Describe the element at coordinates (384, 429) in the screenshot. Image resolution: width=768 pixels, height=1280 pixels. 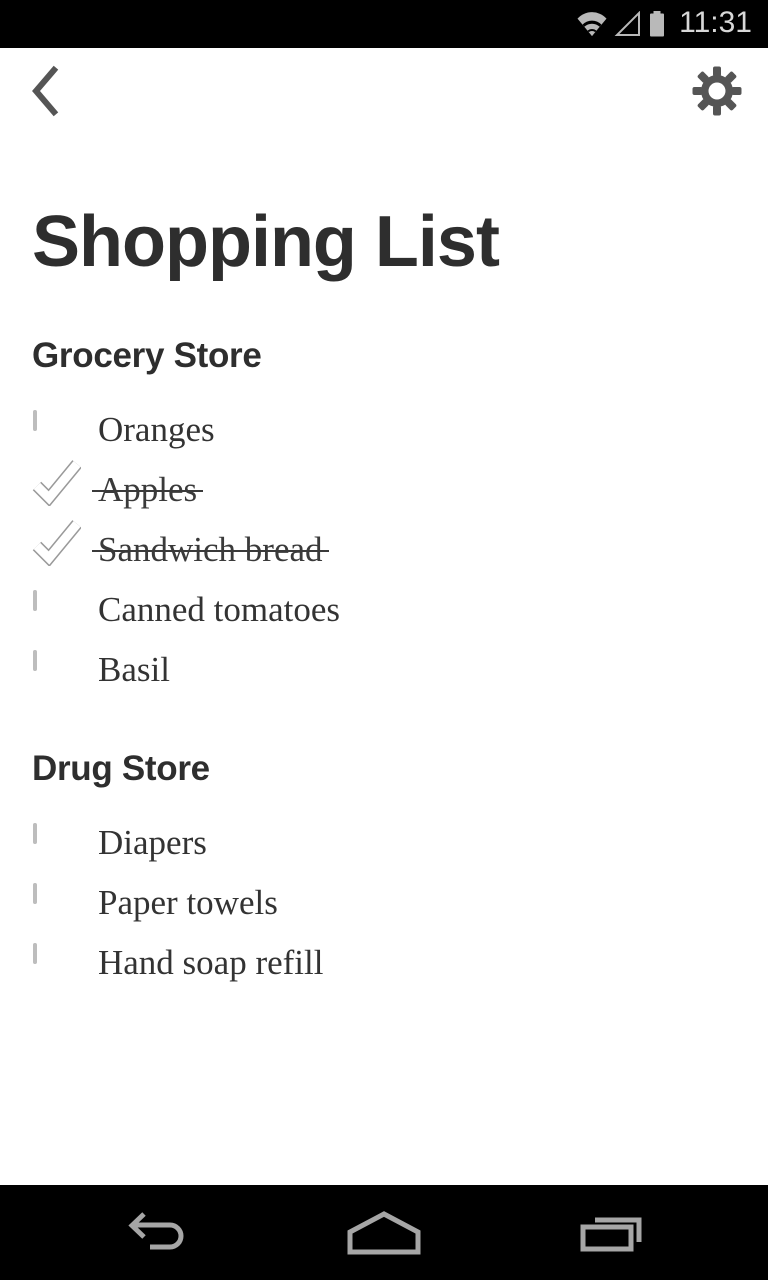
I see `list-item: Oranges` at that location.